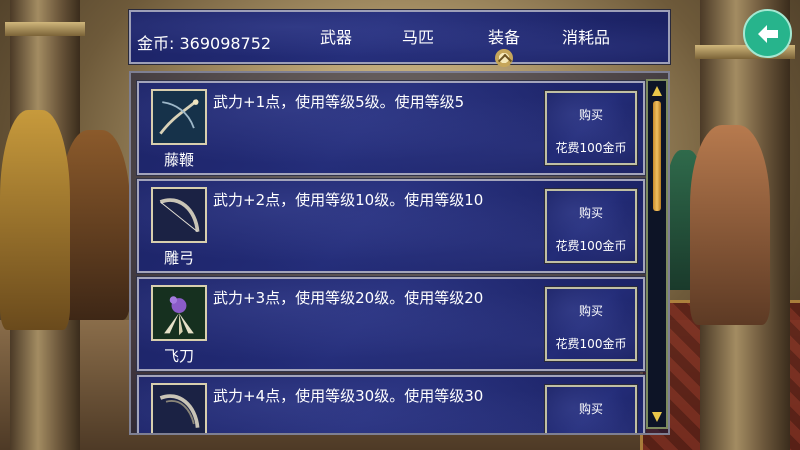 The image size is (800, 450). I want to click on back-button, so click(767, 33).